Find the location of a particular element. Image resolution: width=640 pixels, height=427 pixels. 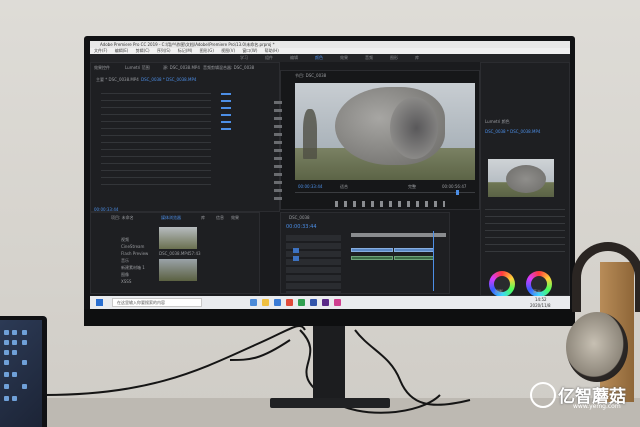

headphone-earcup is located at coordinates (597, 347).